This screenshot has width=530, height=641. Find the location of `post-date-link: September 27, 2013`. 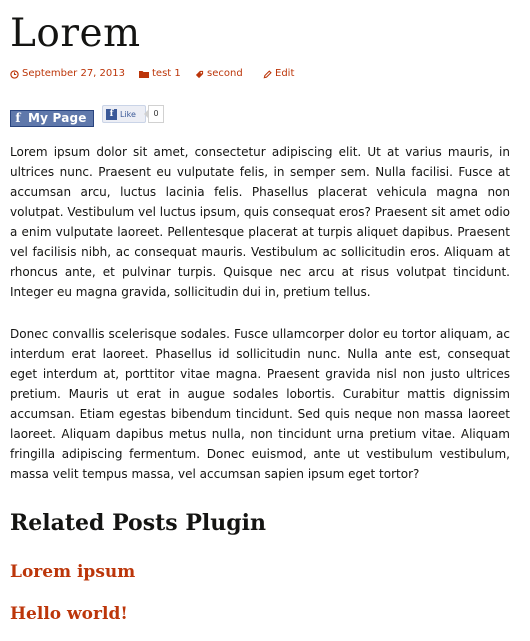

post-date-link: September 27, 2013 is located at coordinates (67, 74).